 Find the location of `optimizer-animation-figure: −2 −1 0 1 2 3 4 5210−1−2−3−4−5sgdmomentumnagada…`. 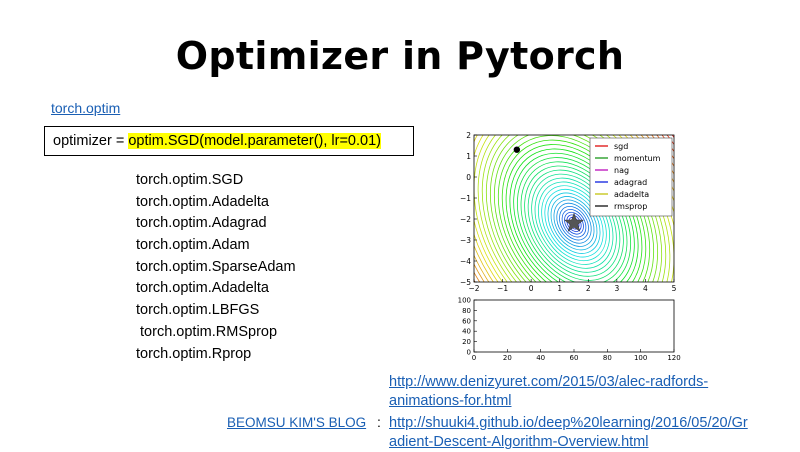

optimizer-animation-figure: −2 −1 0 1 2 3 4 5210−1−2−3−4−5sgdmomentumnagada… is located at coordinates (569, 246).